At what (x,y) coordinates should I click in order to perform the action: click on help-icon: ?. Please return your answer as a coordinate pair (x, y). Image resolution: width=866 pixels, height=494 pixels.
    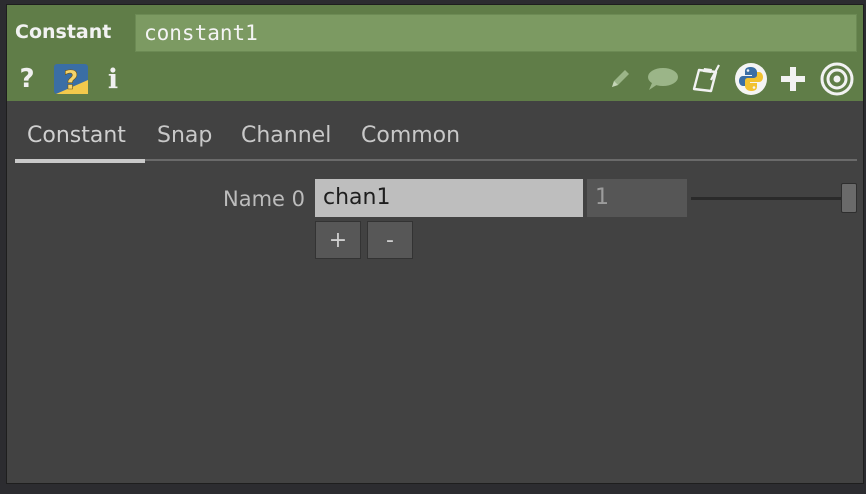
    Looking at the image, I should click on (27, 79).